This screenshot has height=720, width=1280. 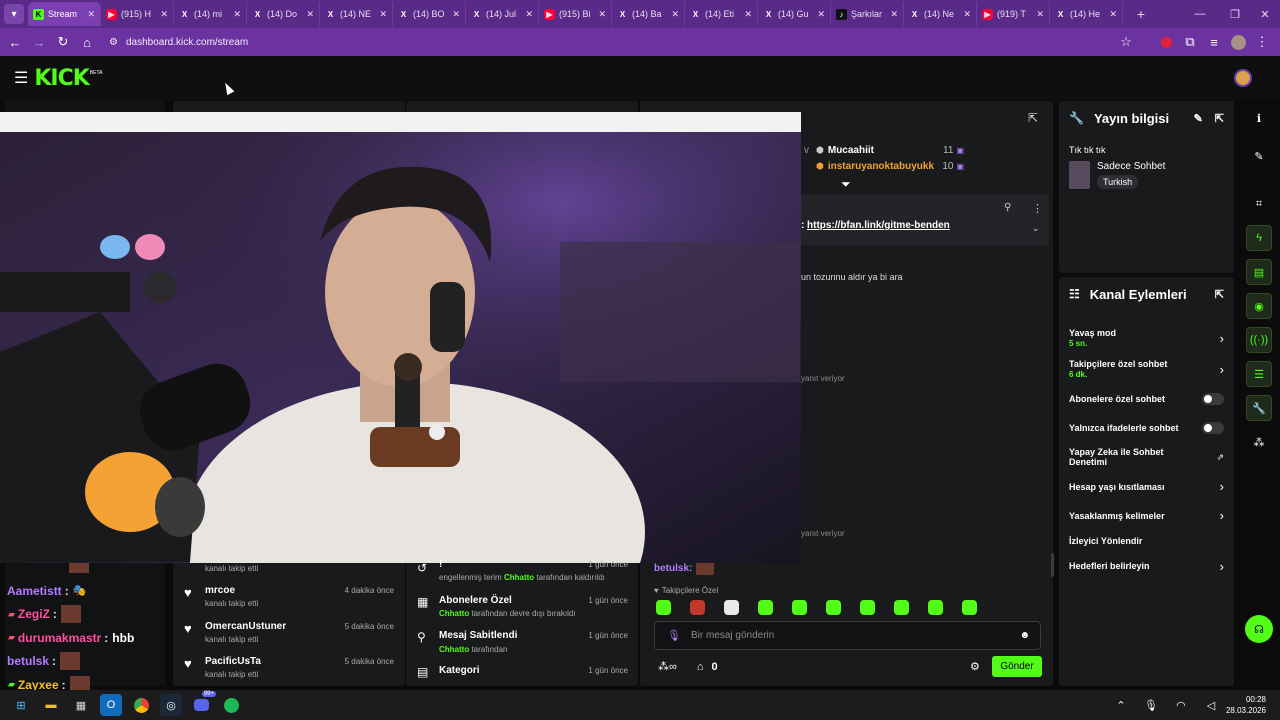 What do you see at coordinates (1007, 207) in the screenshot?
I see `pin-icon: ⚲` at bounding box center [1007, 207].